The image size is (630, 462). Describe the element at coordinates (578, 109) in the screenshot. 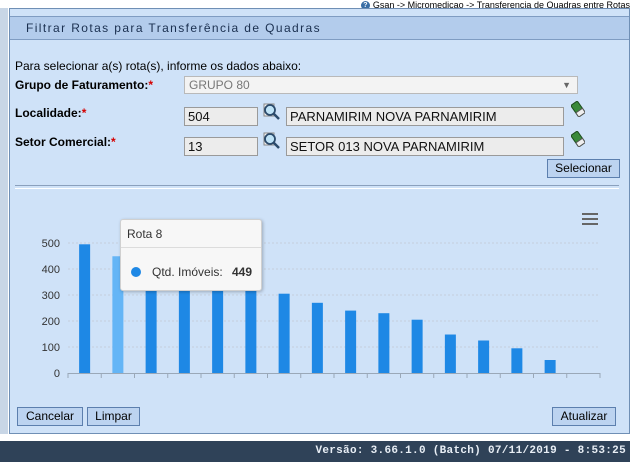

I see `eraser-localidade-icon` at that location.